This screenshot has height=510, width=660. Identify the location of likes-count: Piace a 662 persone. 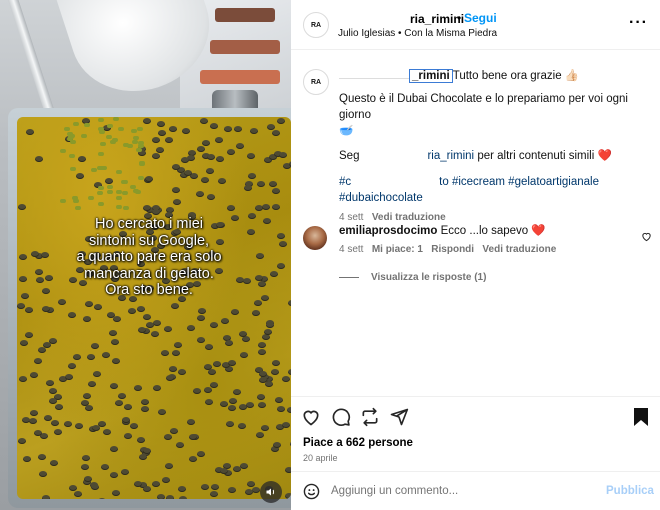
(358, 443).